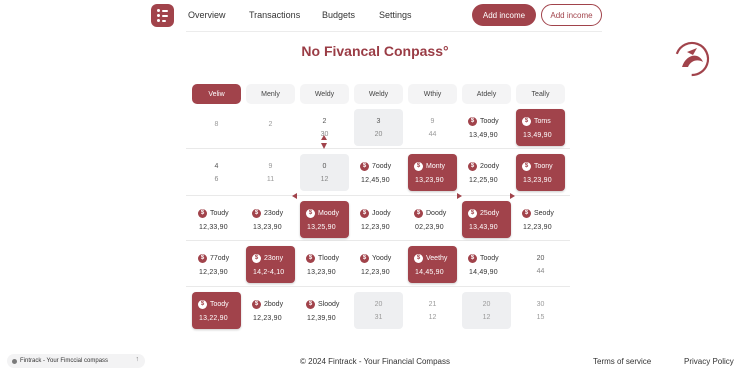  I want to click on calendar-cell: 2 30, so click(324, 127).